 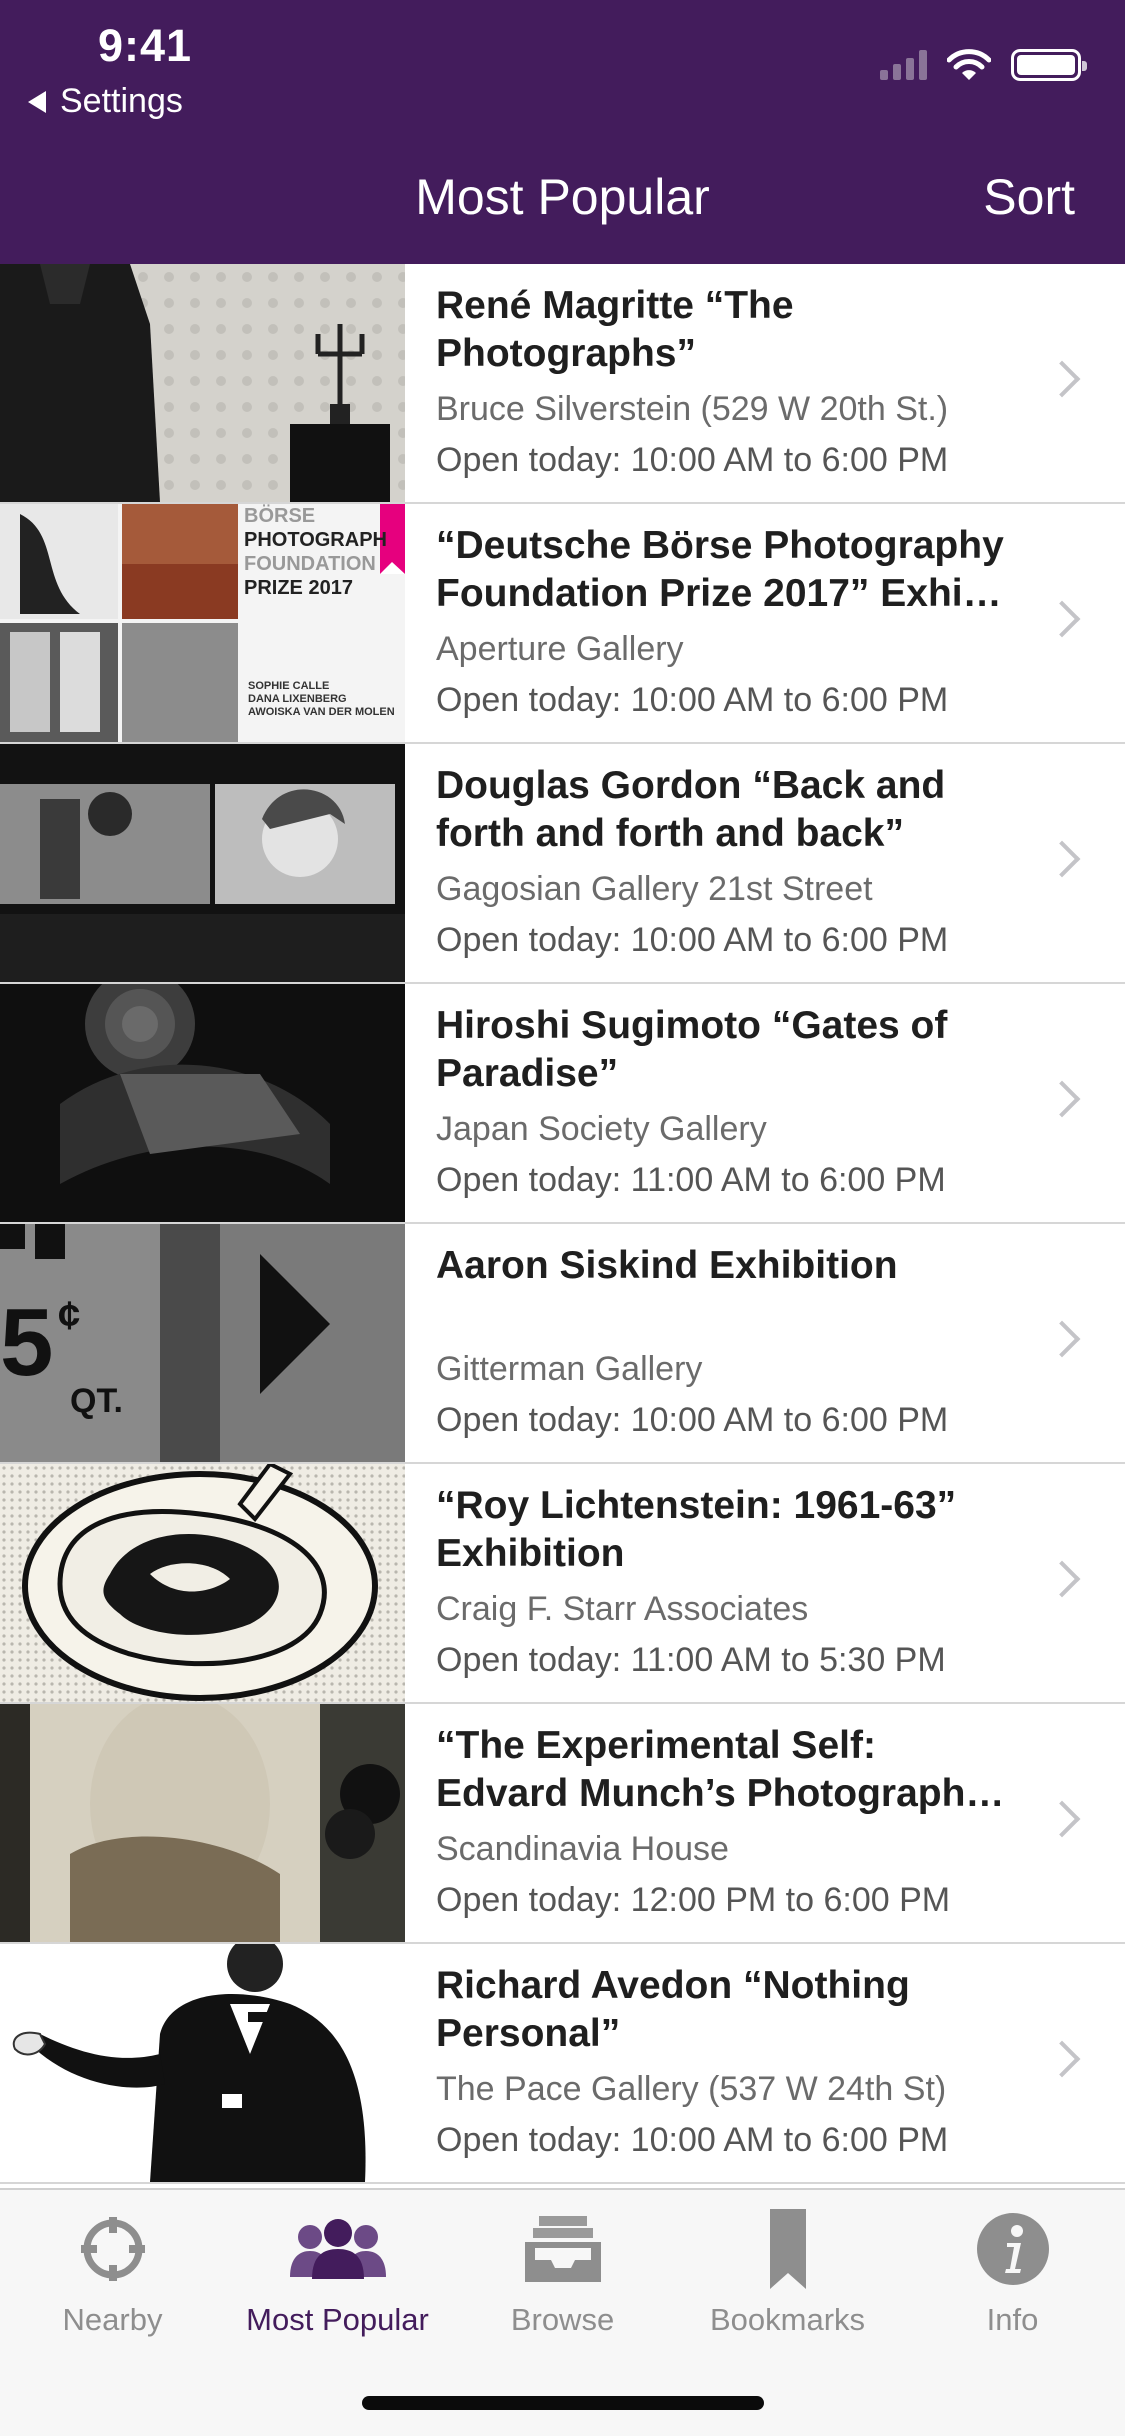 What do you see at coordinates (27, 1342) in the screenshot?
I see `thumbnail-text: 5` at bounding box center [27, 1342].